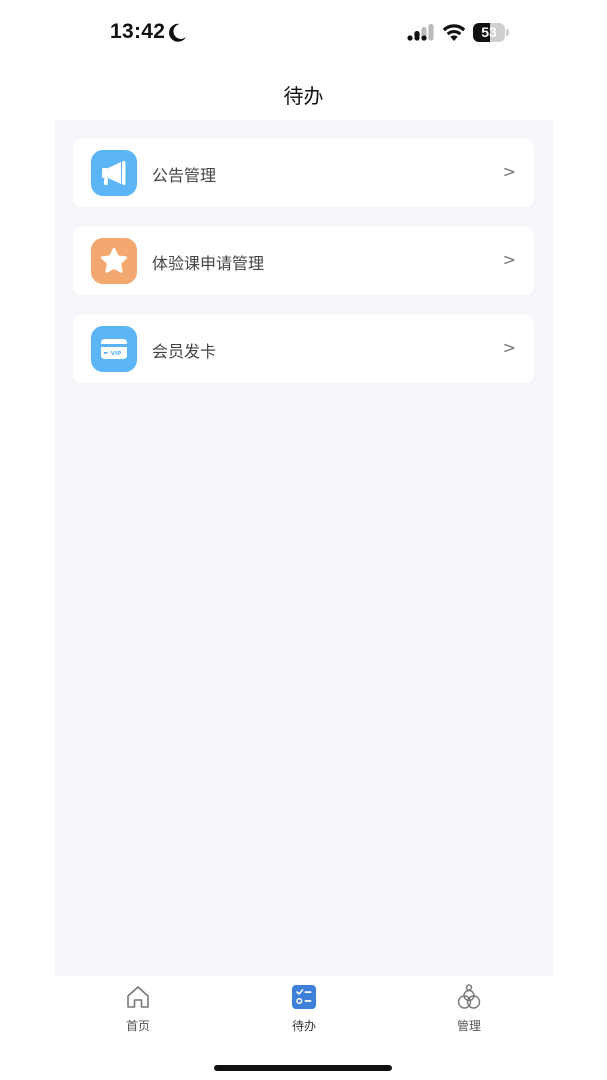 The width and height of the screenshot is (607, 1080). I want to click on moon-icon, so click(177, 32).